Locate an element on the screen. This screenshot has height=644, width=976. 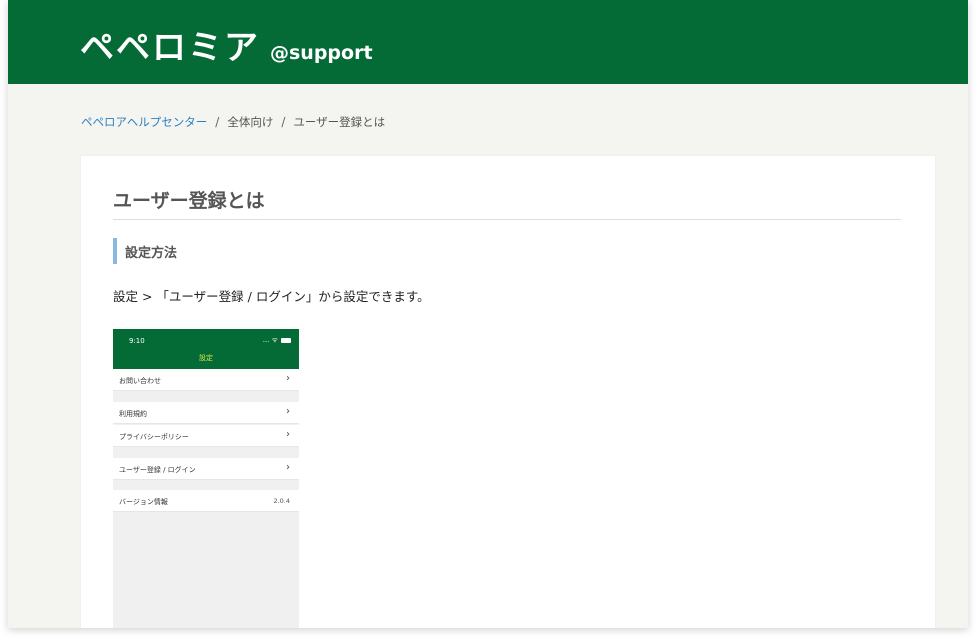
phone-row-label: バージョン情報 is located at coordinates (143, 502).